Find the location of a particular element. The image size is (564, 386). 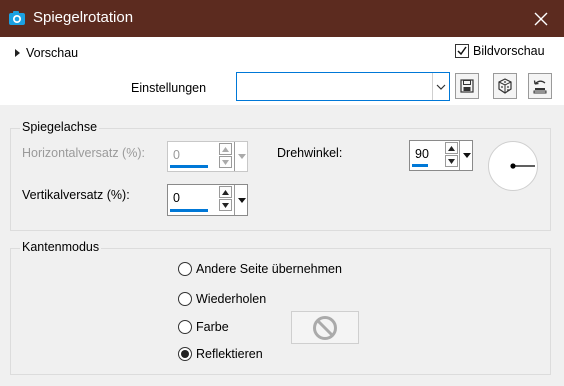

radio-reflektieren: Reflektieren is located at coordinates (220, 354).